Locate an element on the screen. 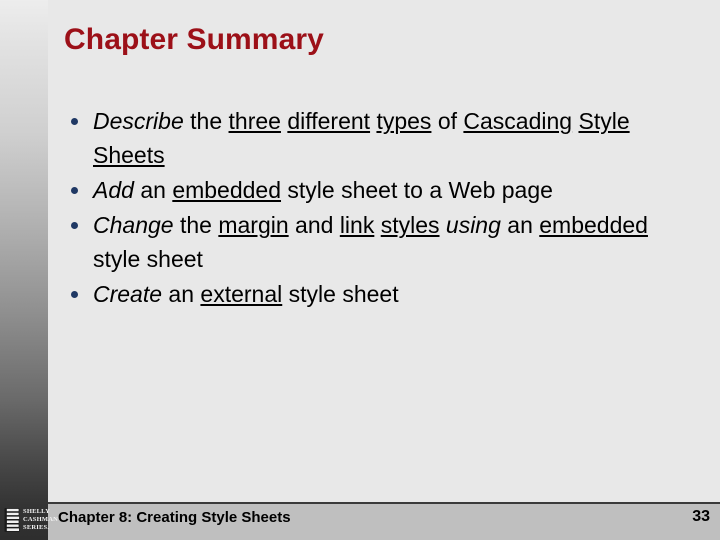  bullet-text-segment: different is located at coordinates (329, 121).